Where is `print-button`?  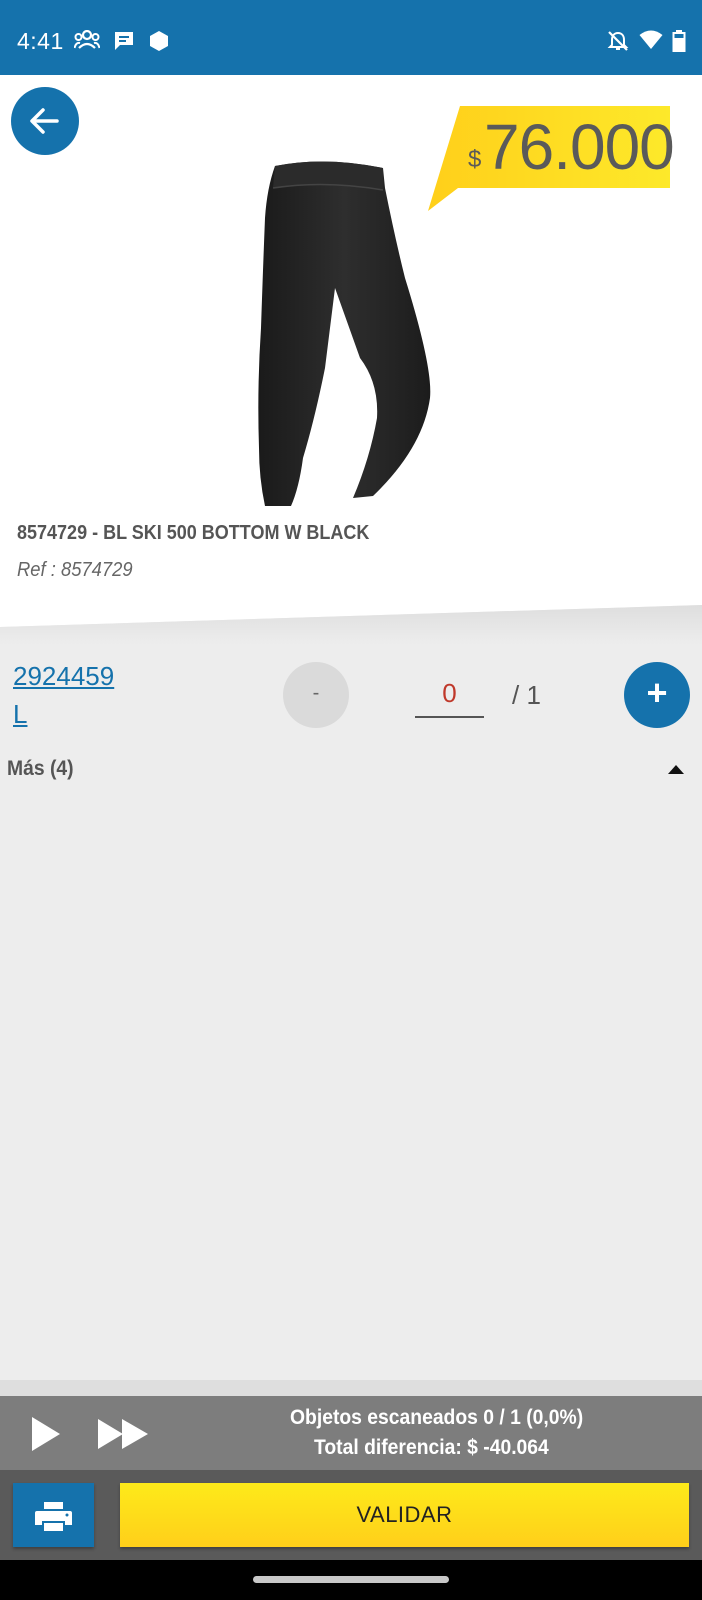 print-button is located at coordinates (53, 1515).